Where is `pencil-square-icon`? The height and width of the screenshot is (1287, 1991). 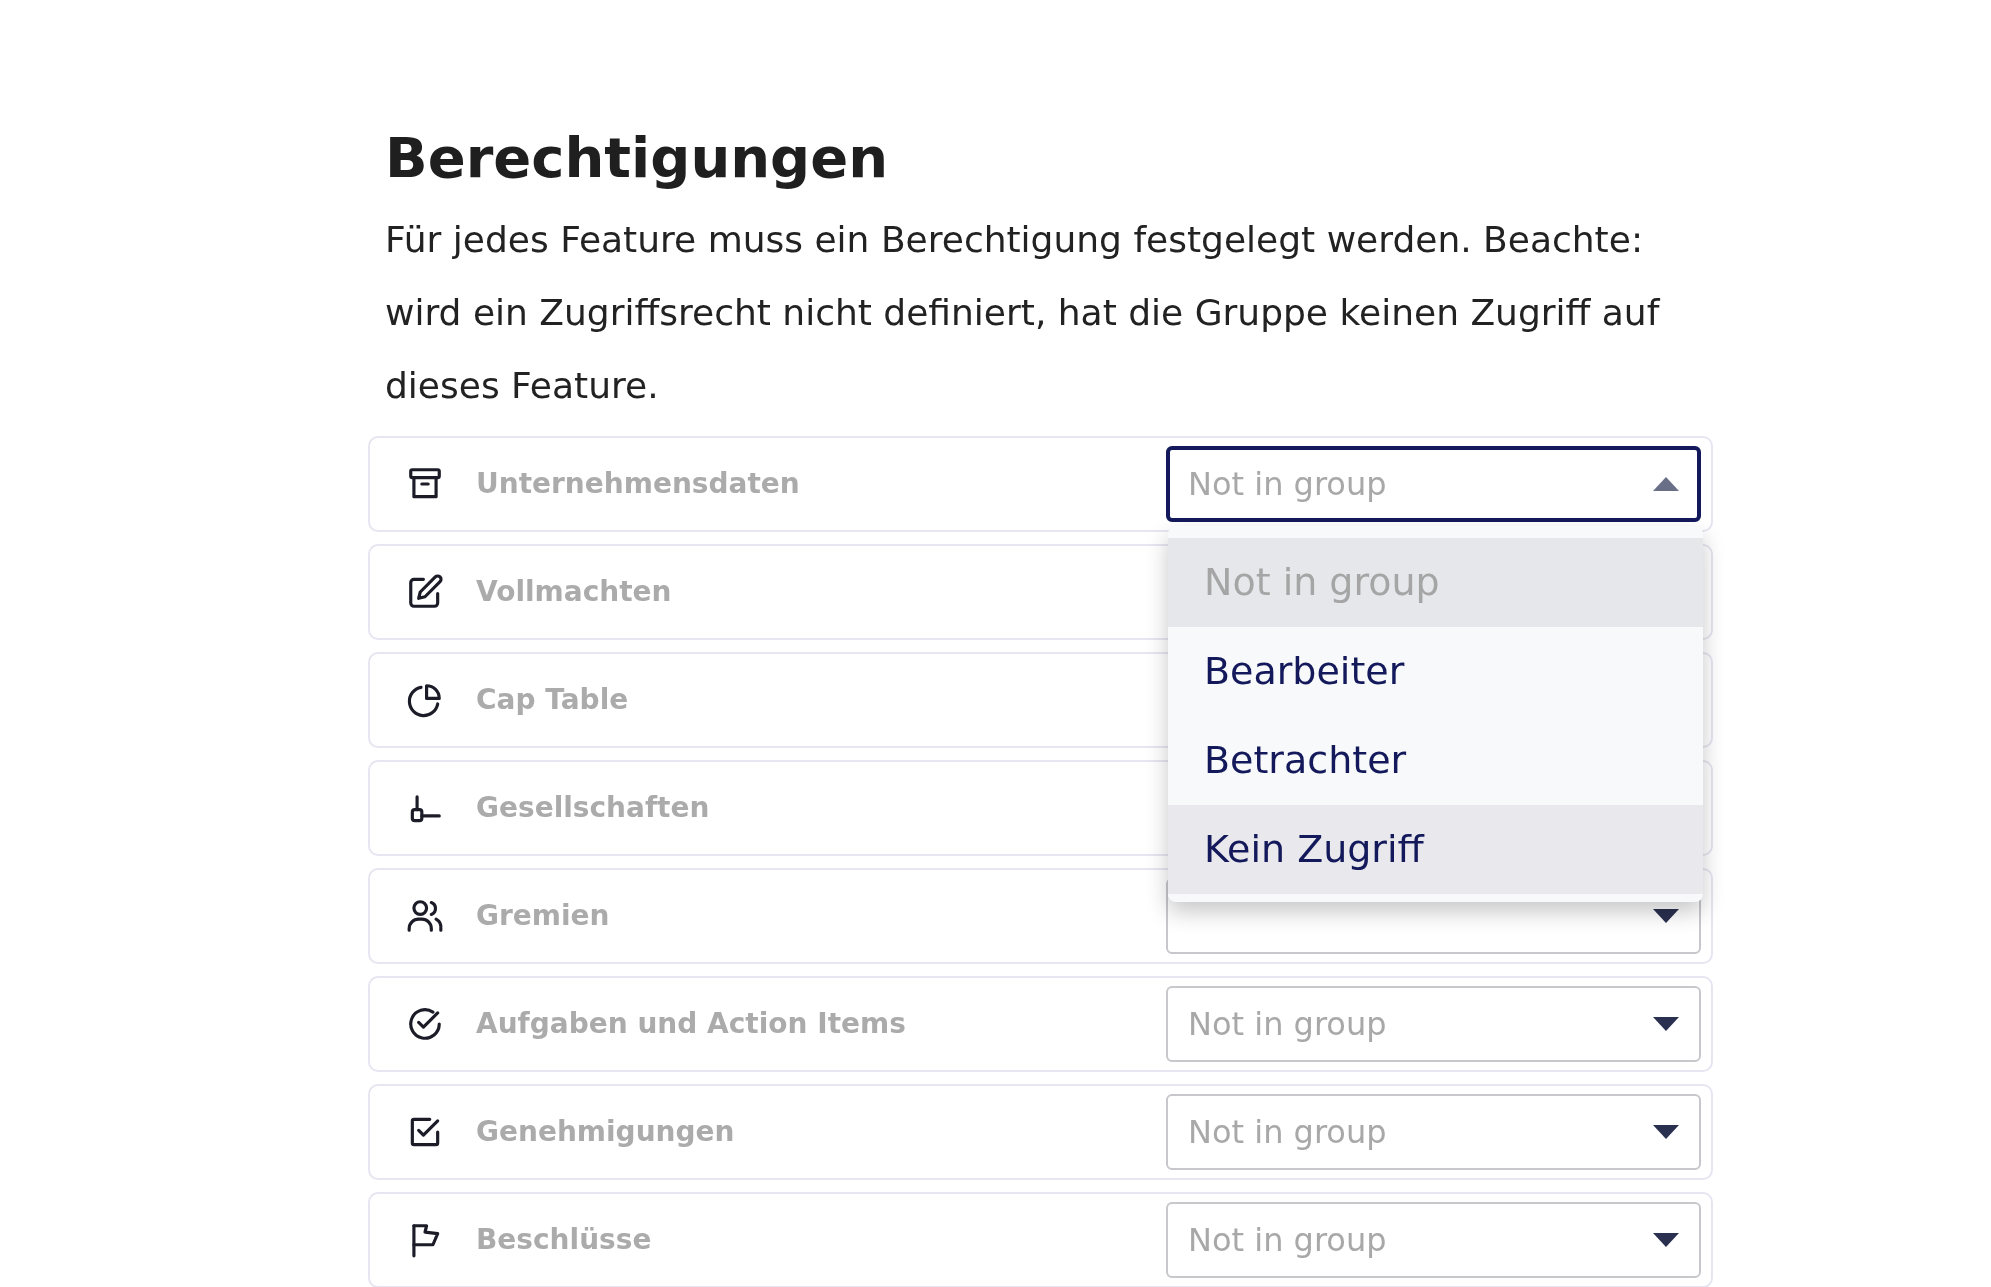 pencil-square-icon is located at coordinates (425, 591).